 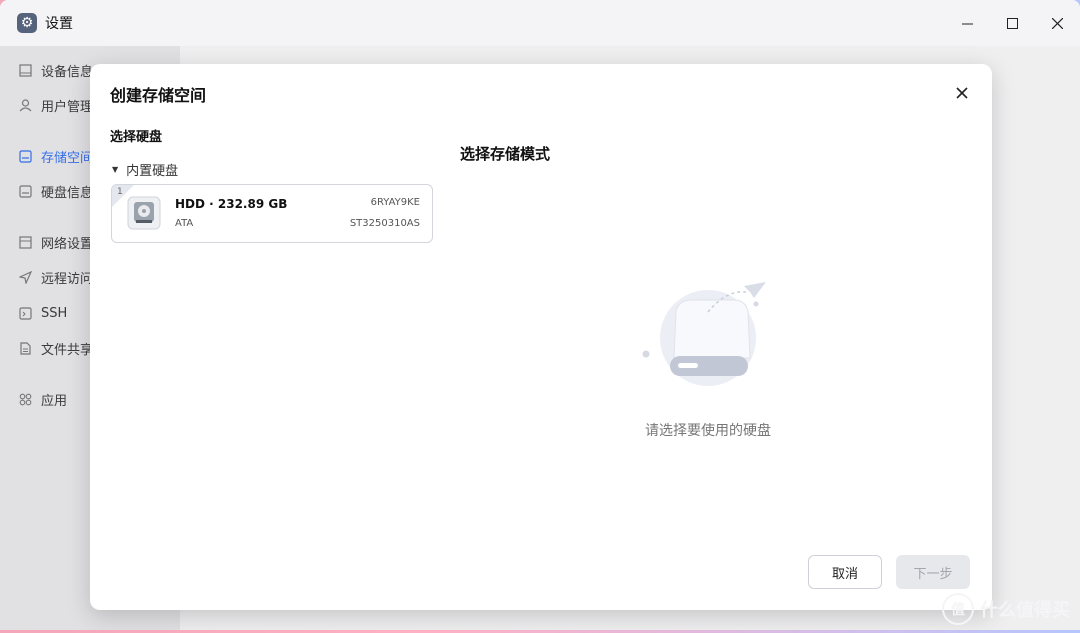 What do you see at coordinates (384, 223) in the screenshot?
I see `disk-model: ST3250310AS` at bounding box center [384, 223].